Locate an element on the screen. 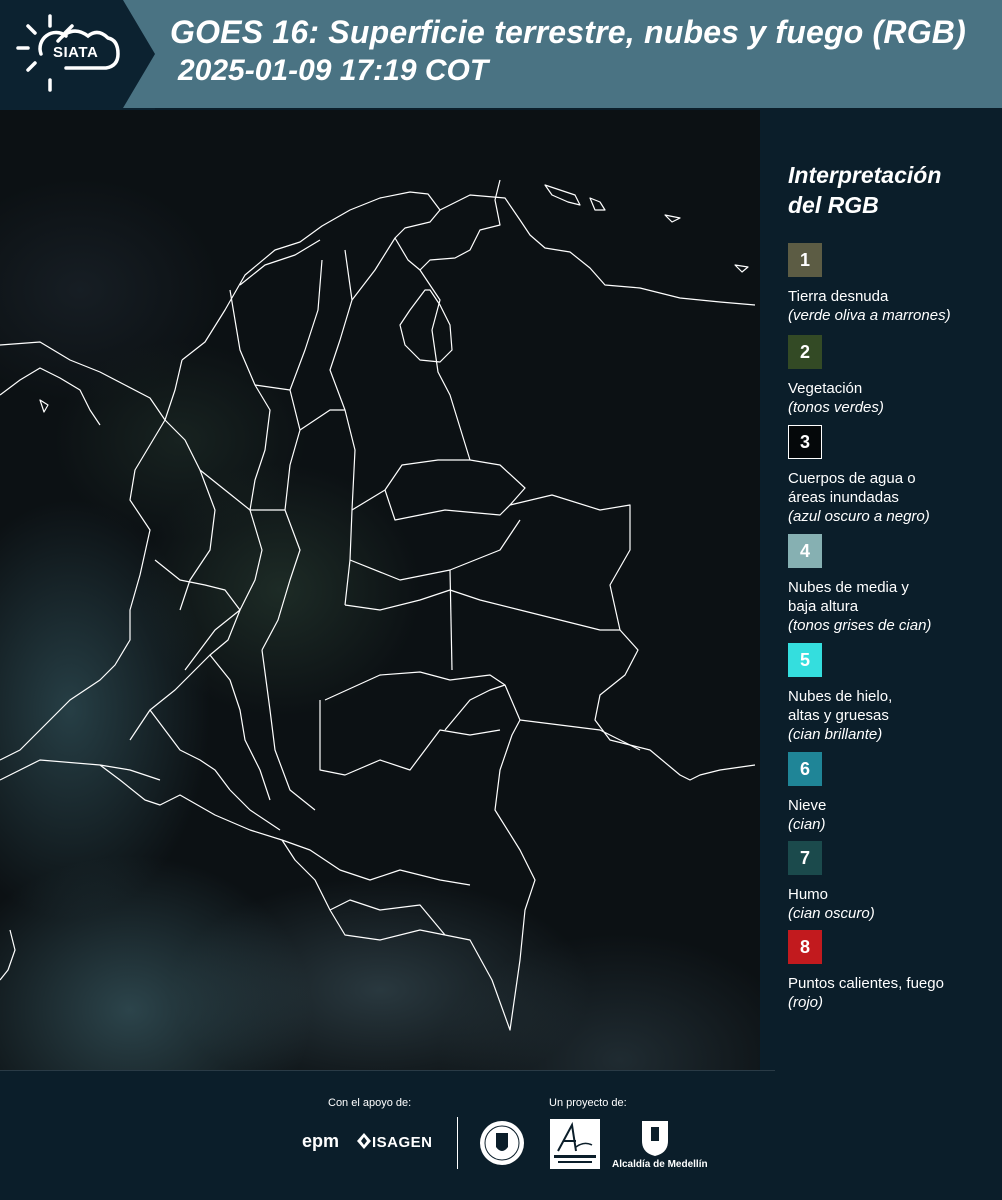 This screenshot has width=1002, height=1200. alcaldia-shield-icon is located at coordinates (655, 1138).